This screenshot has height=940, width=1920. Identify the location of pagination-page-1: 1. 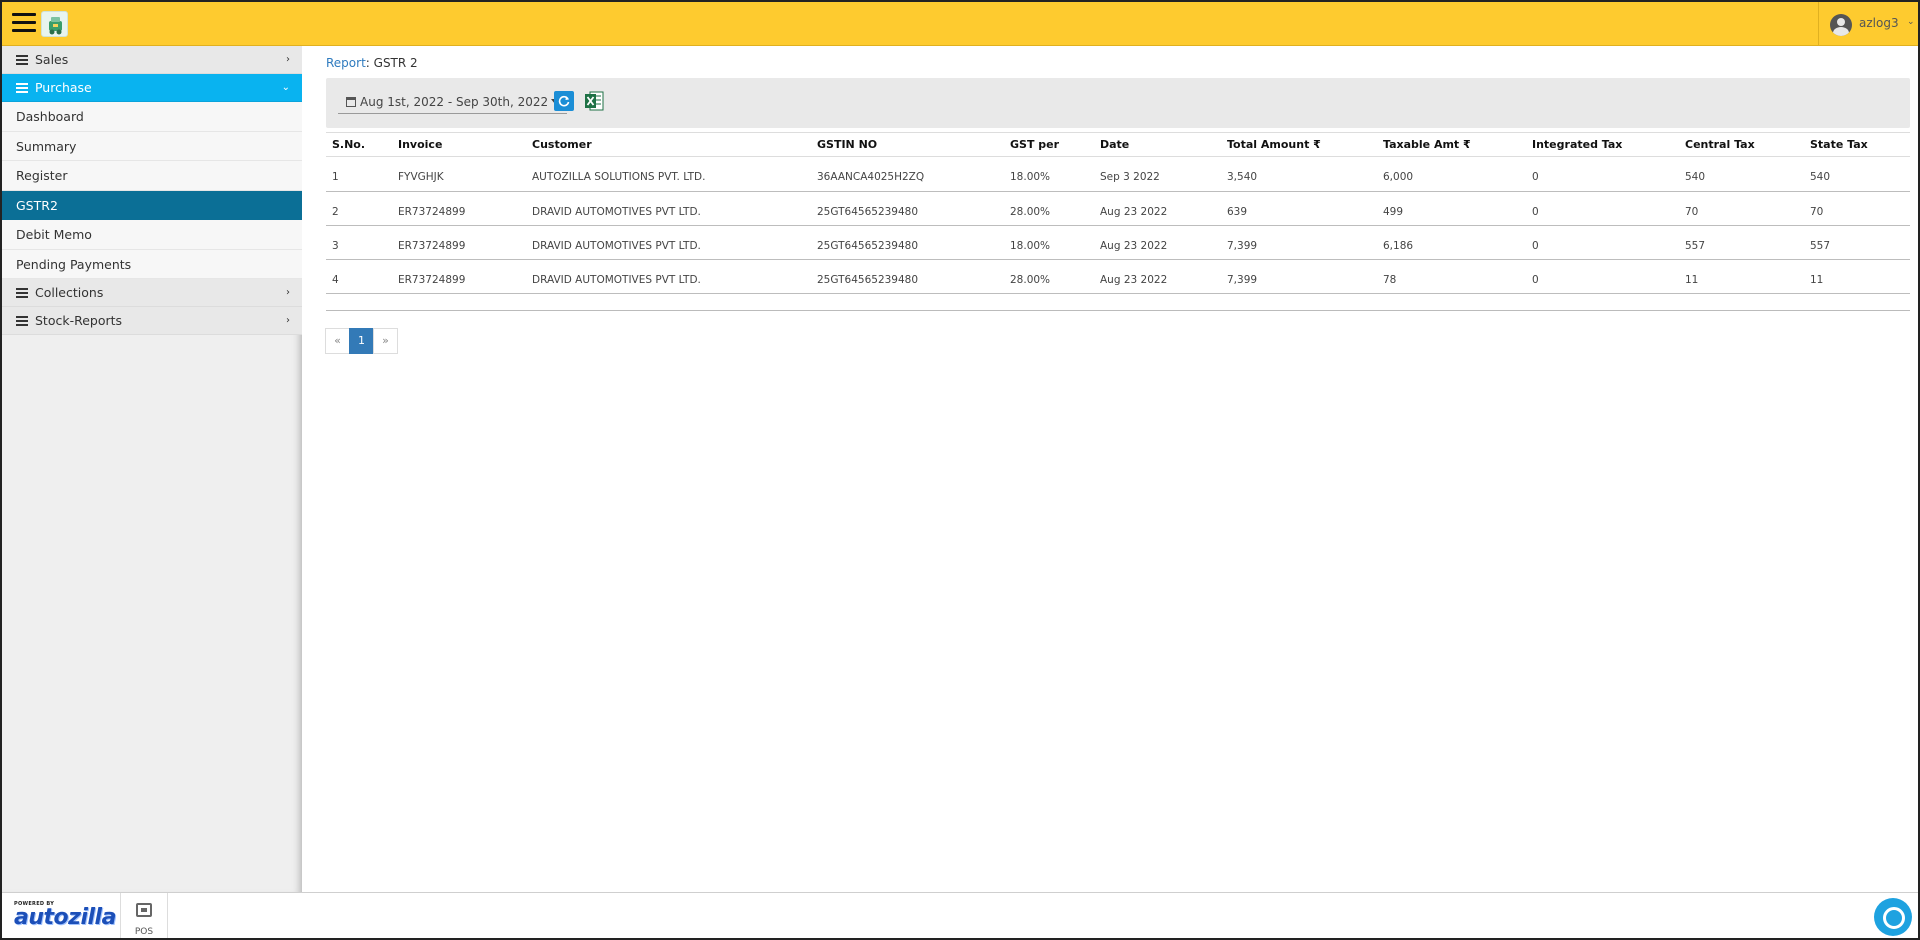
(361, 341).